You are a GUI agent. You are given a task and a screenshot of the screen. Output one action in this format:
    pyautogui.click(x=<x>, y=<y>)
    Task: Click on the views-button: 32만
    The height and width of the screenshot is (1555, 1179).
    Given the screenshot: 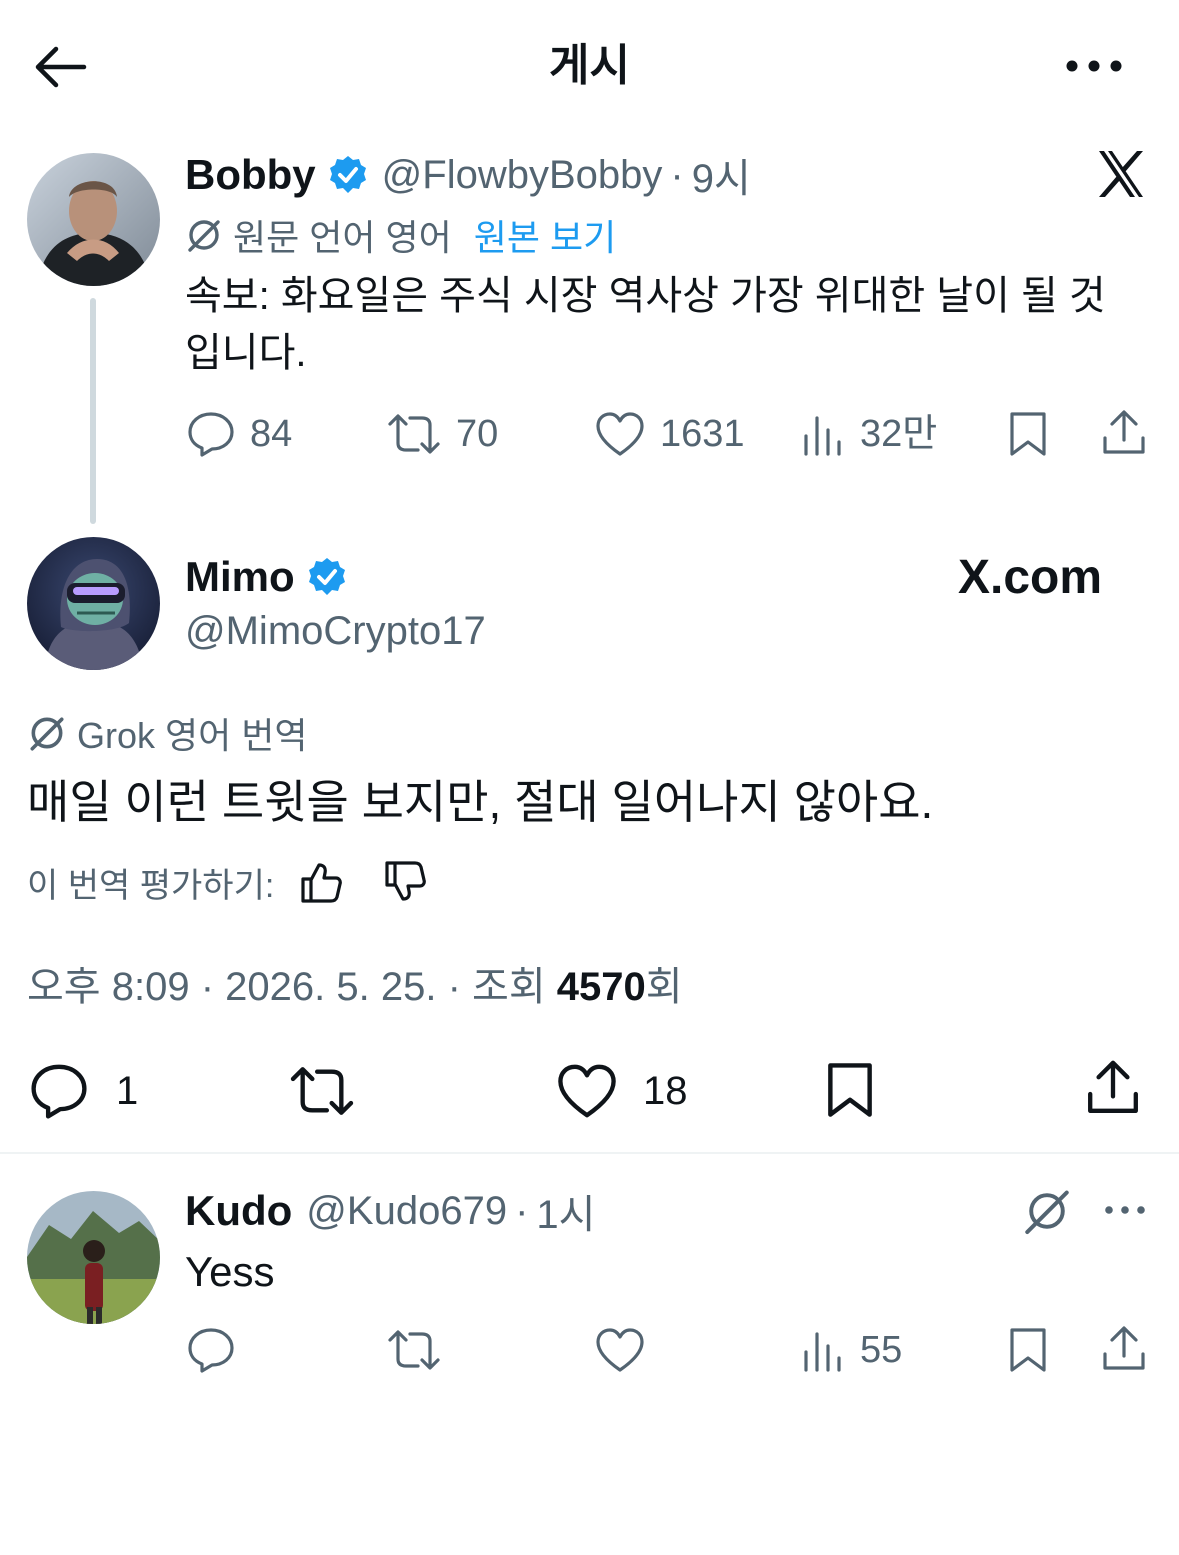 What is the action you would take?
    pyautogui.click(x=868, y=434)
    